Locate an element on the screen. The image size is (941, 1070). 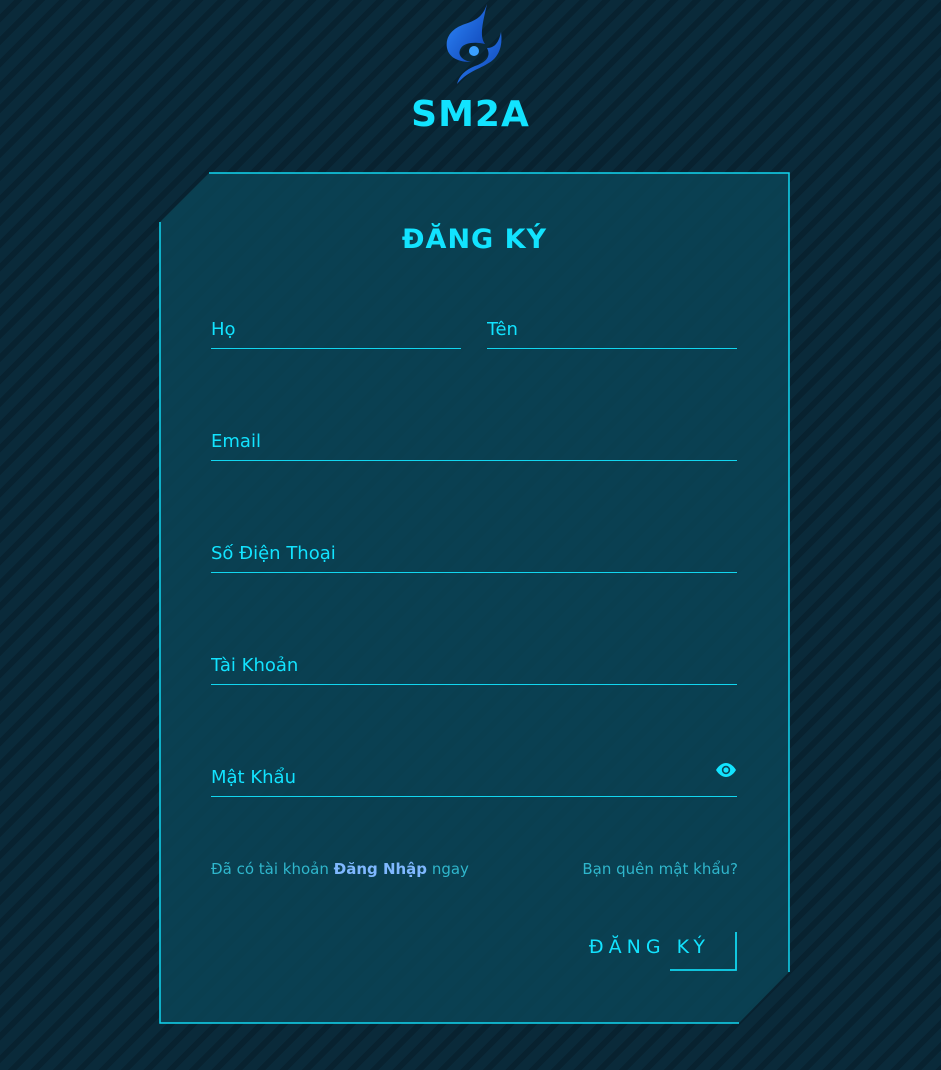
email-input is located at coordinates (474, 441).